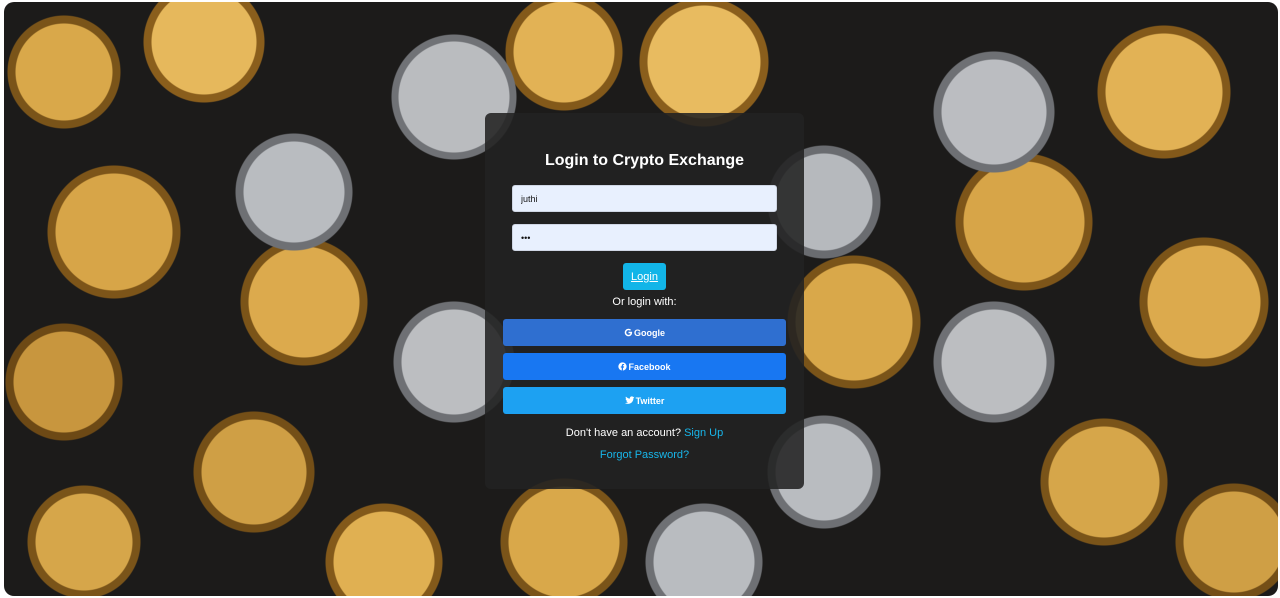 This screenshot has height=598, width=1280. What do you see at coordinates (644, 160) in the screenshot?
I see `page-title: Login to Crypto Exchange` at bounding box center [644, 160].